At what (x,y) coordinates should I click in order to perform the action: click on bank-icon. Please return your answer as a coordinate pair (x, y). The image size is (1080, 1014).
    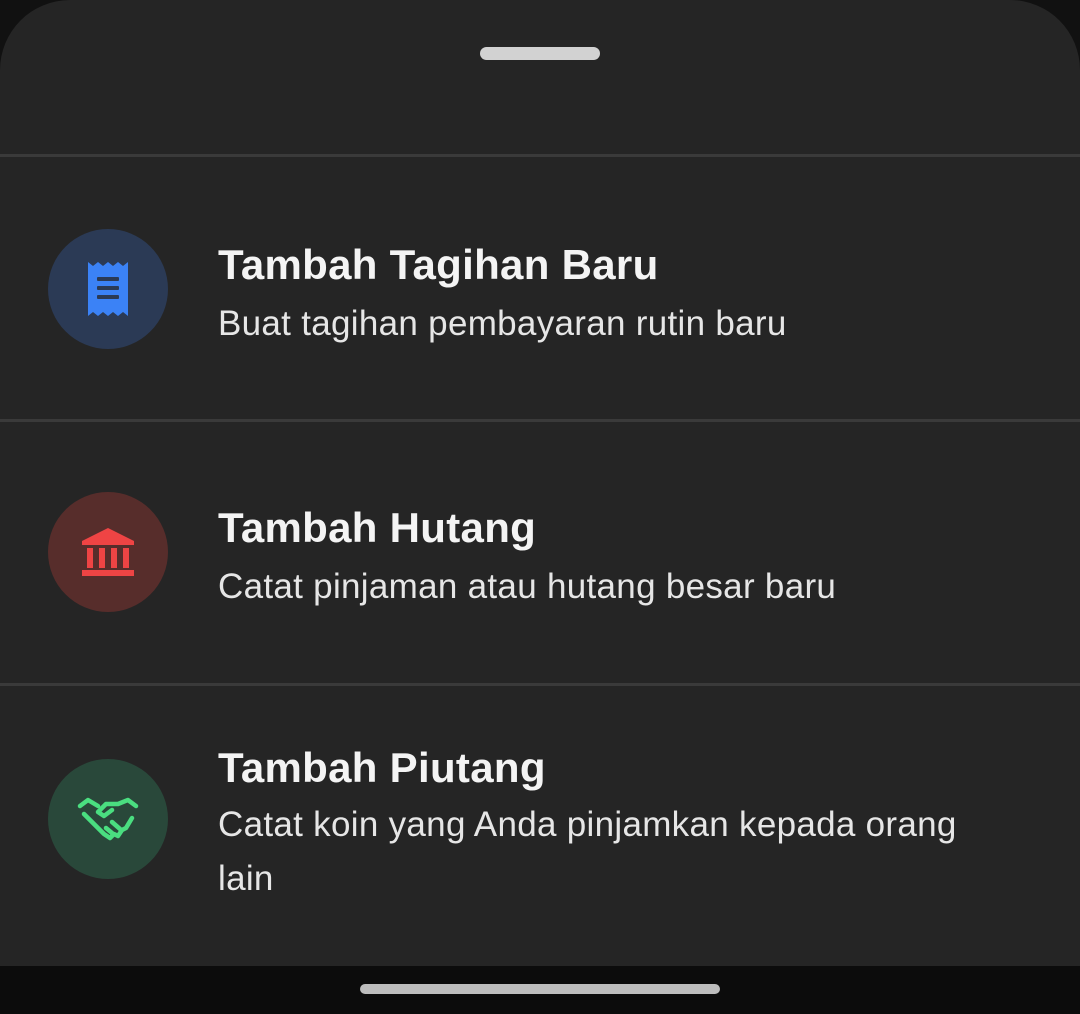
    Looking at the image, I should click on (108, 552).